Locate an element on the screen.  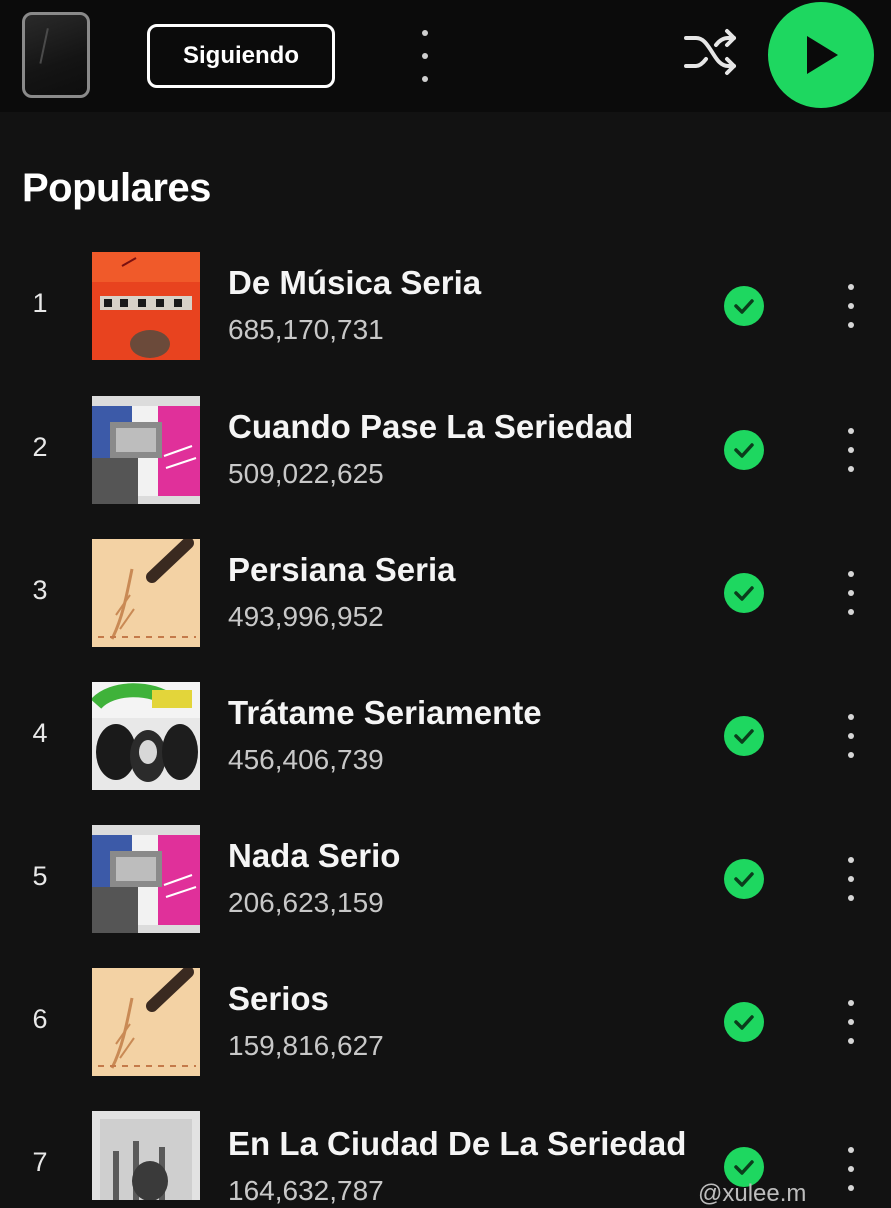
artist-thumbnail is located at coordinates (56, 55).